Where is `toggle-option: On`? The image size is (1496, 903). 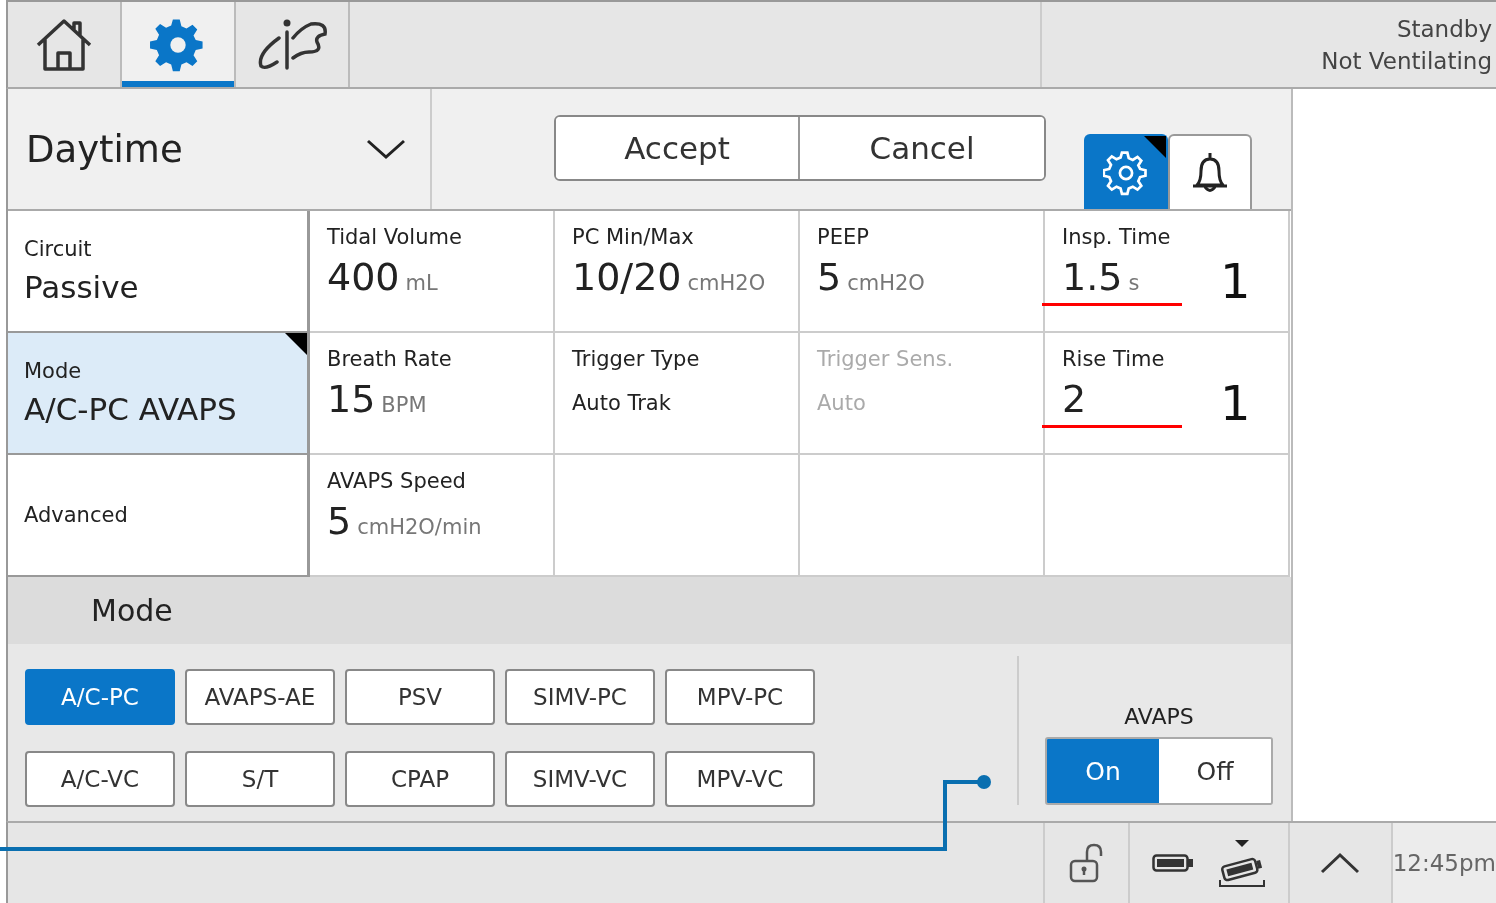
toggle-option: On is located at coordinates (1103, 771).